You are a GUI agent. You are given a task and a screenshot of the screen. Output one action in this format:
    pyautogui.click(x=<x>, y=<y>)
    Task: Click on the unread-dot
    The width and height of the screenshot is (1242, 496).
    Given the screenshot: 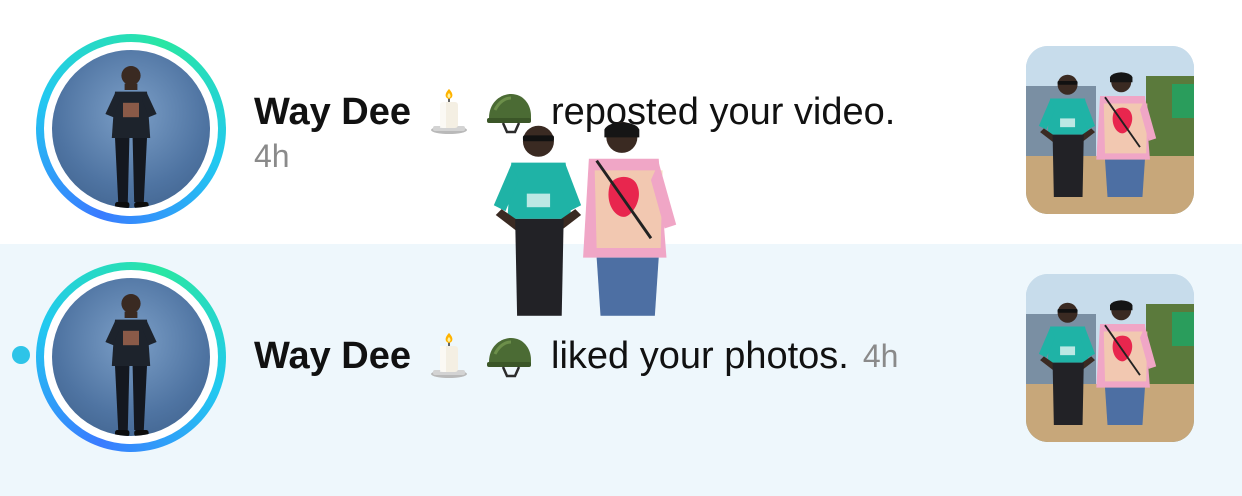 What is the action you would take?
    pyautogui.click(x=21, y=355)
    